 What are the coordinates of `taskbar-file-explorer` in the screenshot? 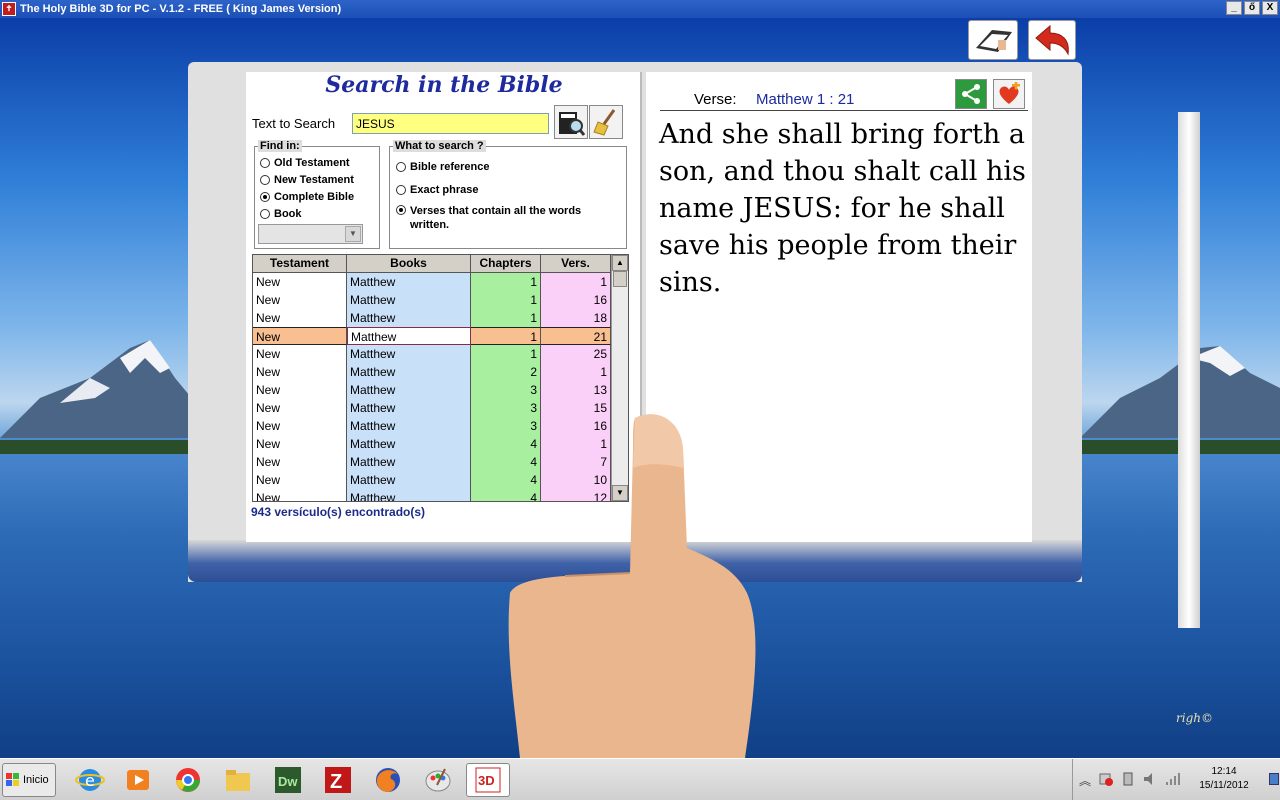 It's located at (238, 780).